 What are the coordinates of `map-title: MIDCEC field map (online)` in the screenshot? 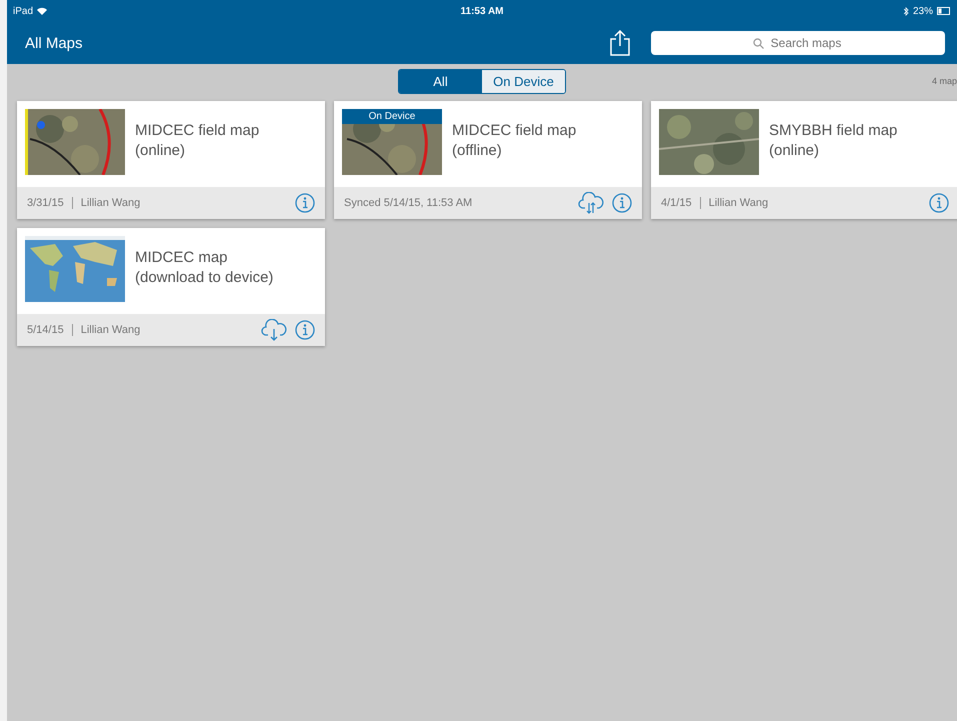 It's located at (197, 141).